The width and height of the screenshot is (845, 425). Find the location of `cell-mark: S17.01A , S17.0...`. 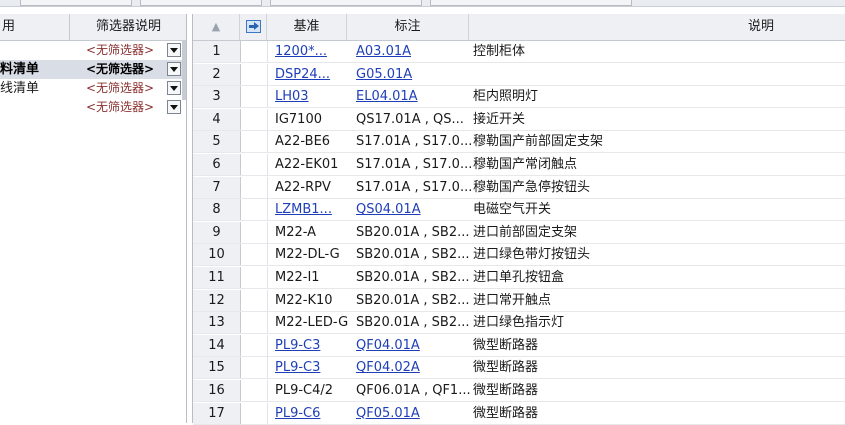

cell-mark: S17.01A , S17.0... is located at coordinates (414, 164).